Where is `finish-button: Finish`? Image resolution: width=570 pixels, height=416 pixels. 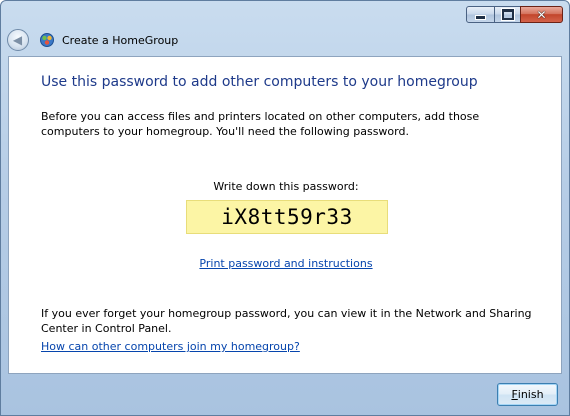 finish-button: Finish is located at coordinates (527, 394).